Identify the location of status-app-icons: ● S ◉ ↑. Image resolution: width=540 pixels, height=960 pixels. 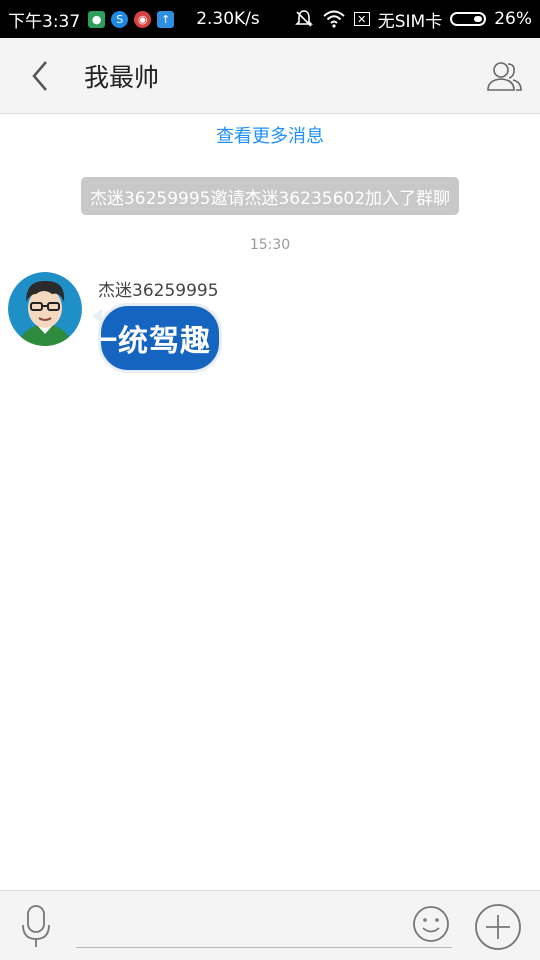
(131, 19).